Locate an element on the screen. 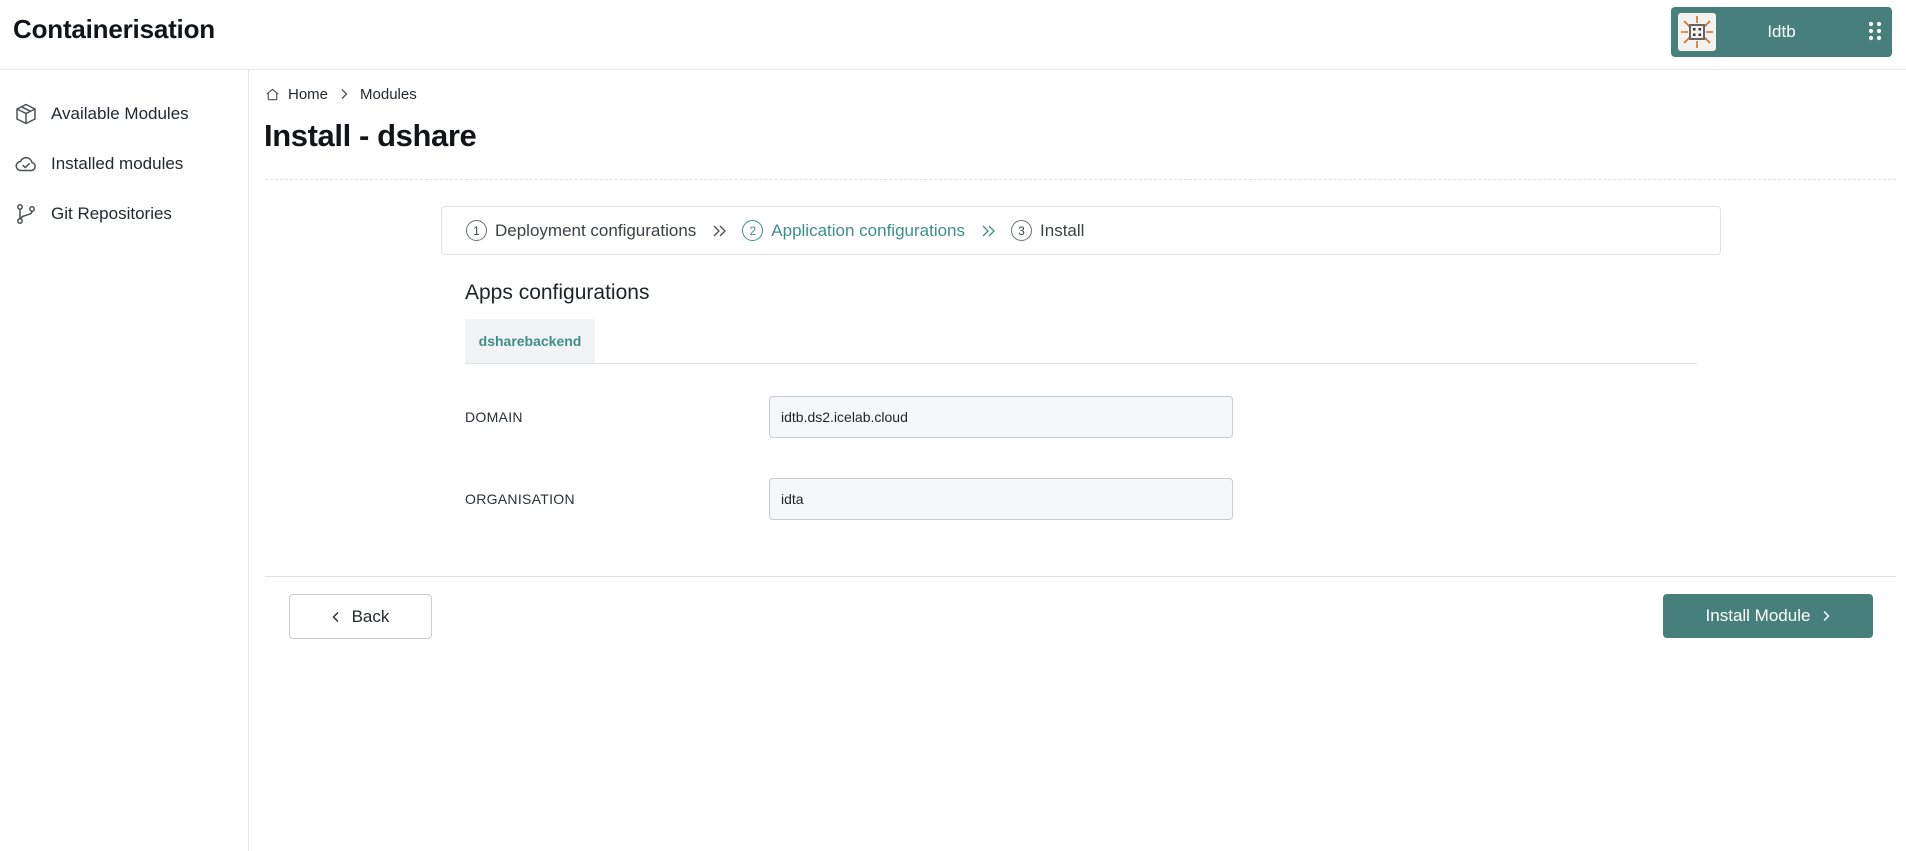 The image size is (1906, 851). sidebar-item-git-repositories: Git Repositories is located at coordinates (124, 214).